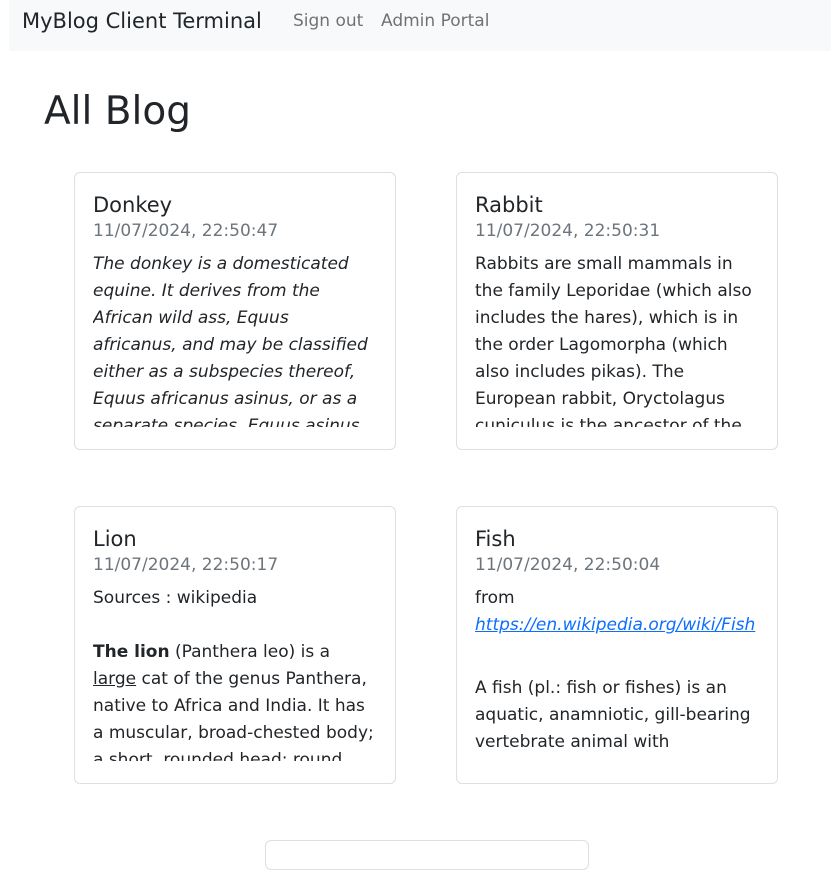 The height and width of the screenshot is (870, 831). What do you see at coordinates (435, 21) in the screenshot?
I see `admin-portal-link: Admin Portal` at bounding box center [435, 21].